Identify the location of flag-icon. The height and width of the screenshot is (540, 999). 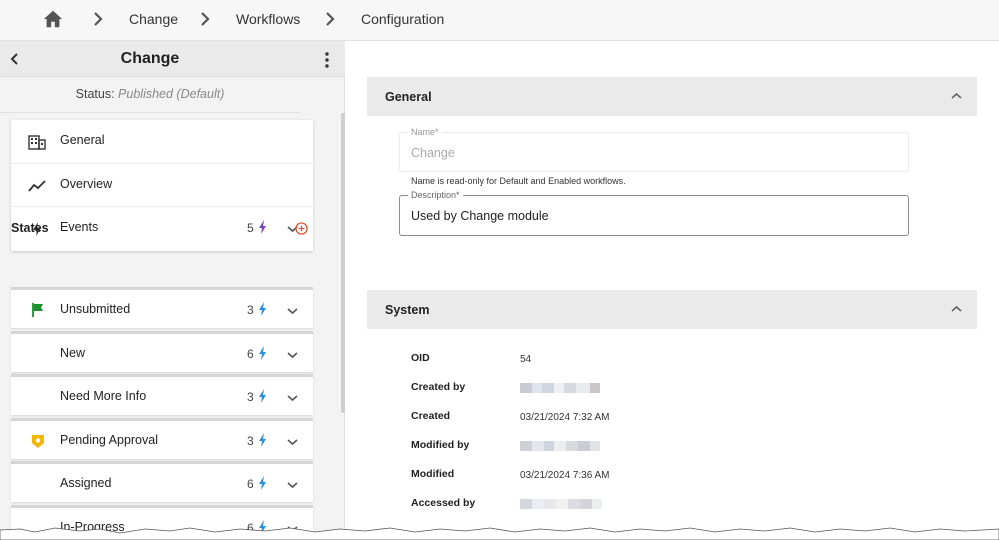
(37, 310).